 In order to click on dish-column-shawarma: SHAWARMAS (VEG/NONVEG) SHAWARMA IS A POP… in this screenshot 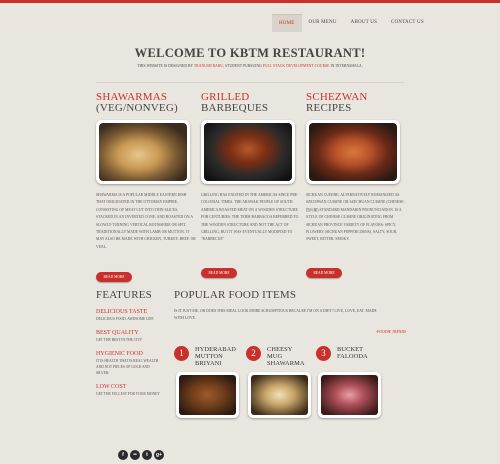, I will do `click(146, 171)`.